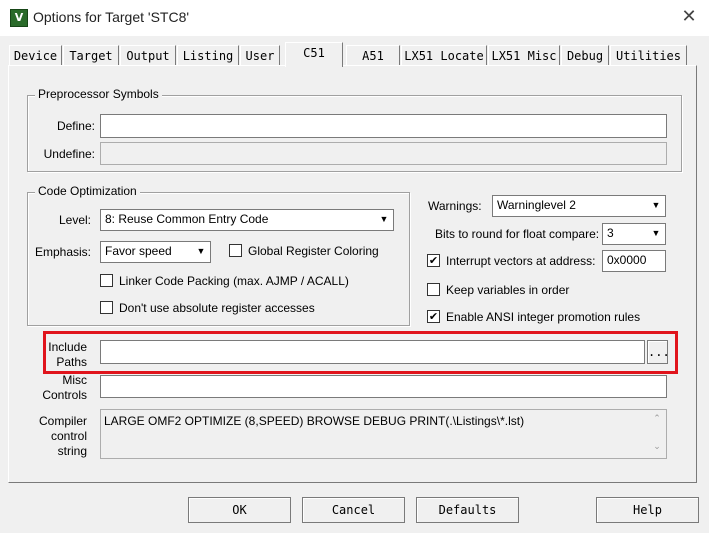  Describe the element at coordinates (313, 251) in the screenshot. I see `global-register-coloring-label: Global Register Coloring` at that location.